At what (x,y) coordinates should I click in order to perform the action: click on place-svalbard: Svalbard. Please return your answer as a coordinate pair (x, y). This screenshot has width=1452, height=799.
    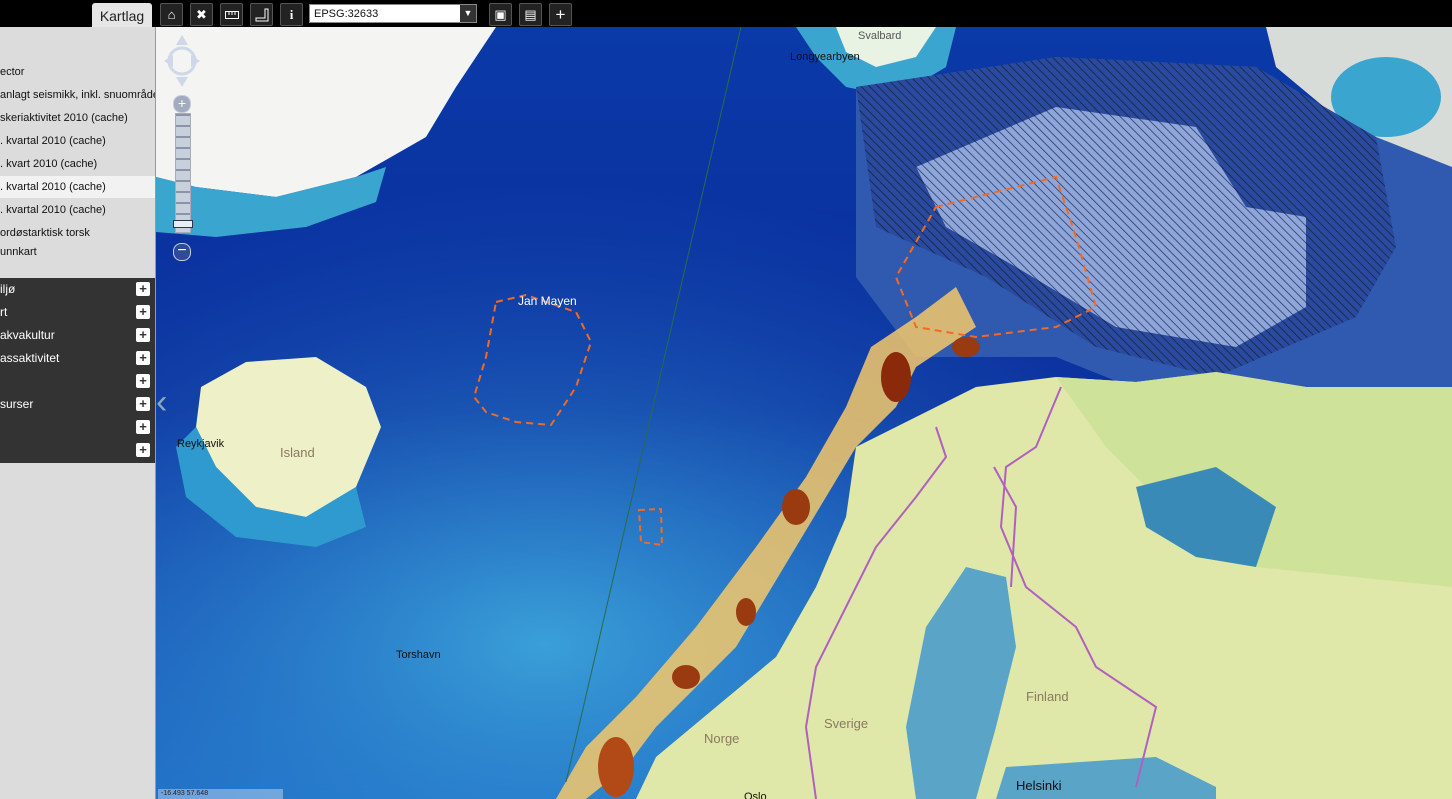
    Looking at the image, I should click on (880, 36).